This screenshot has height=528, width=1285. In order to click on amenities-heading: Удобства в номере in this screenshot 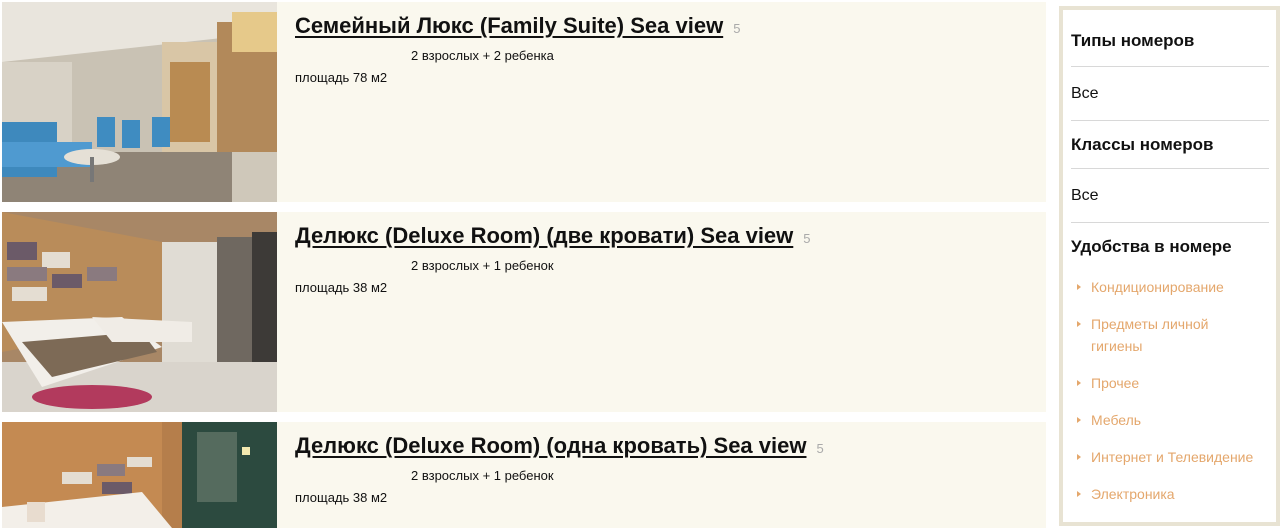, I will do `click(1170, 246)`.